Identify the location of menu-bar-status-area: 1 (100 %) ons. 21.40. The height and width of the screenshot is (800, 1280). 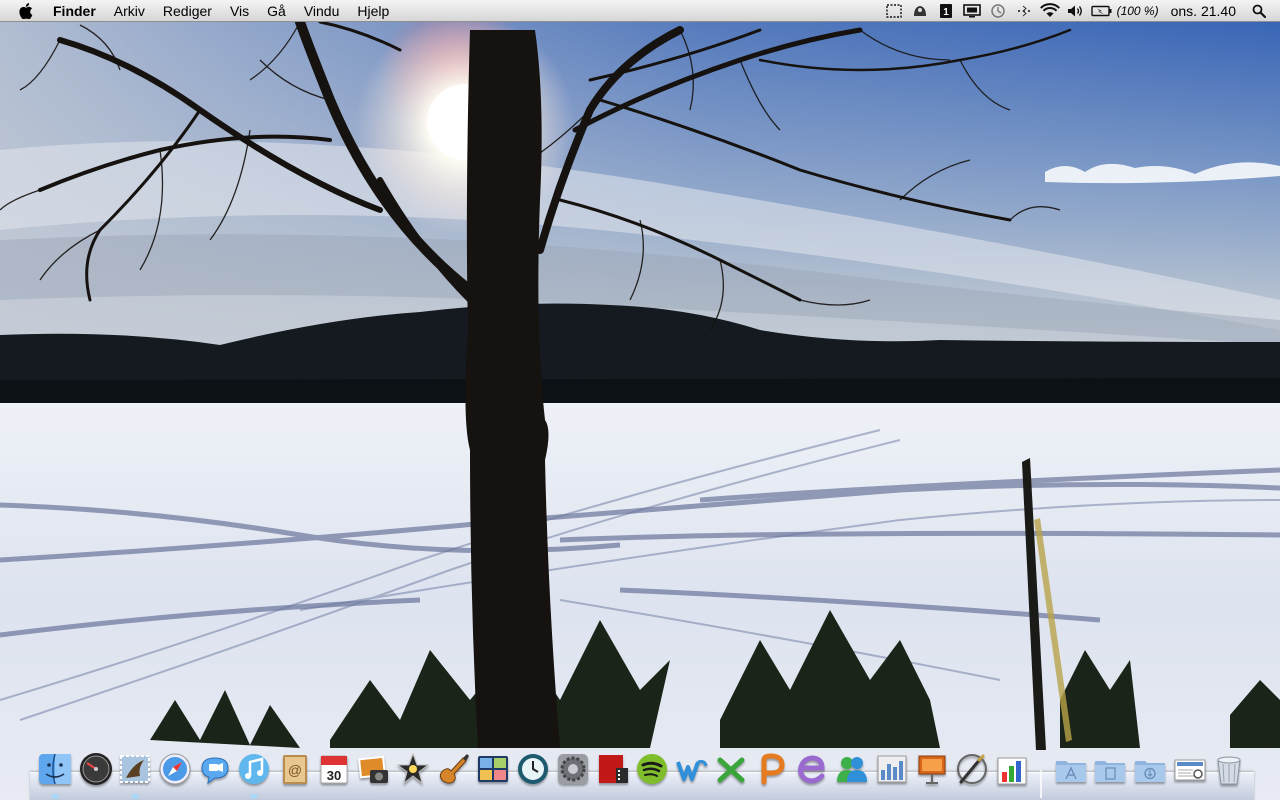
(1080, 11).